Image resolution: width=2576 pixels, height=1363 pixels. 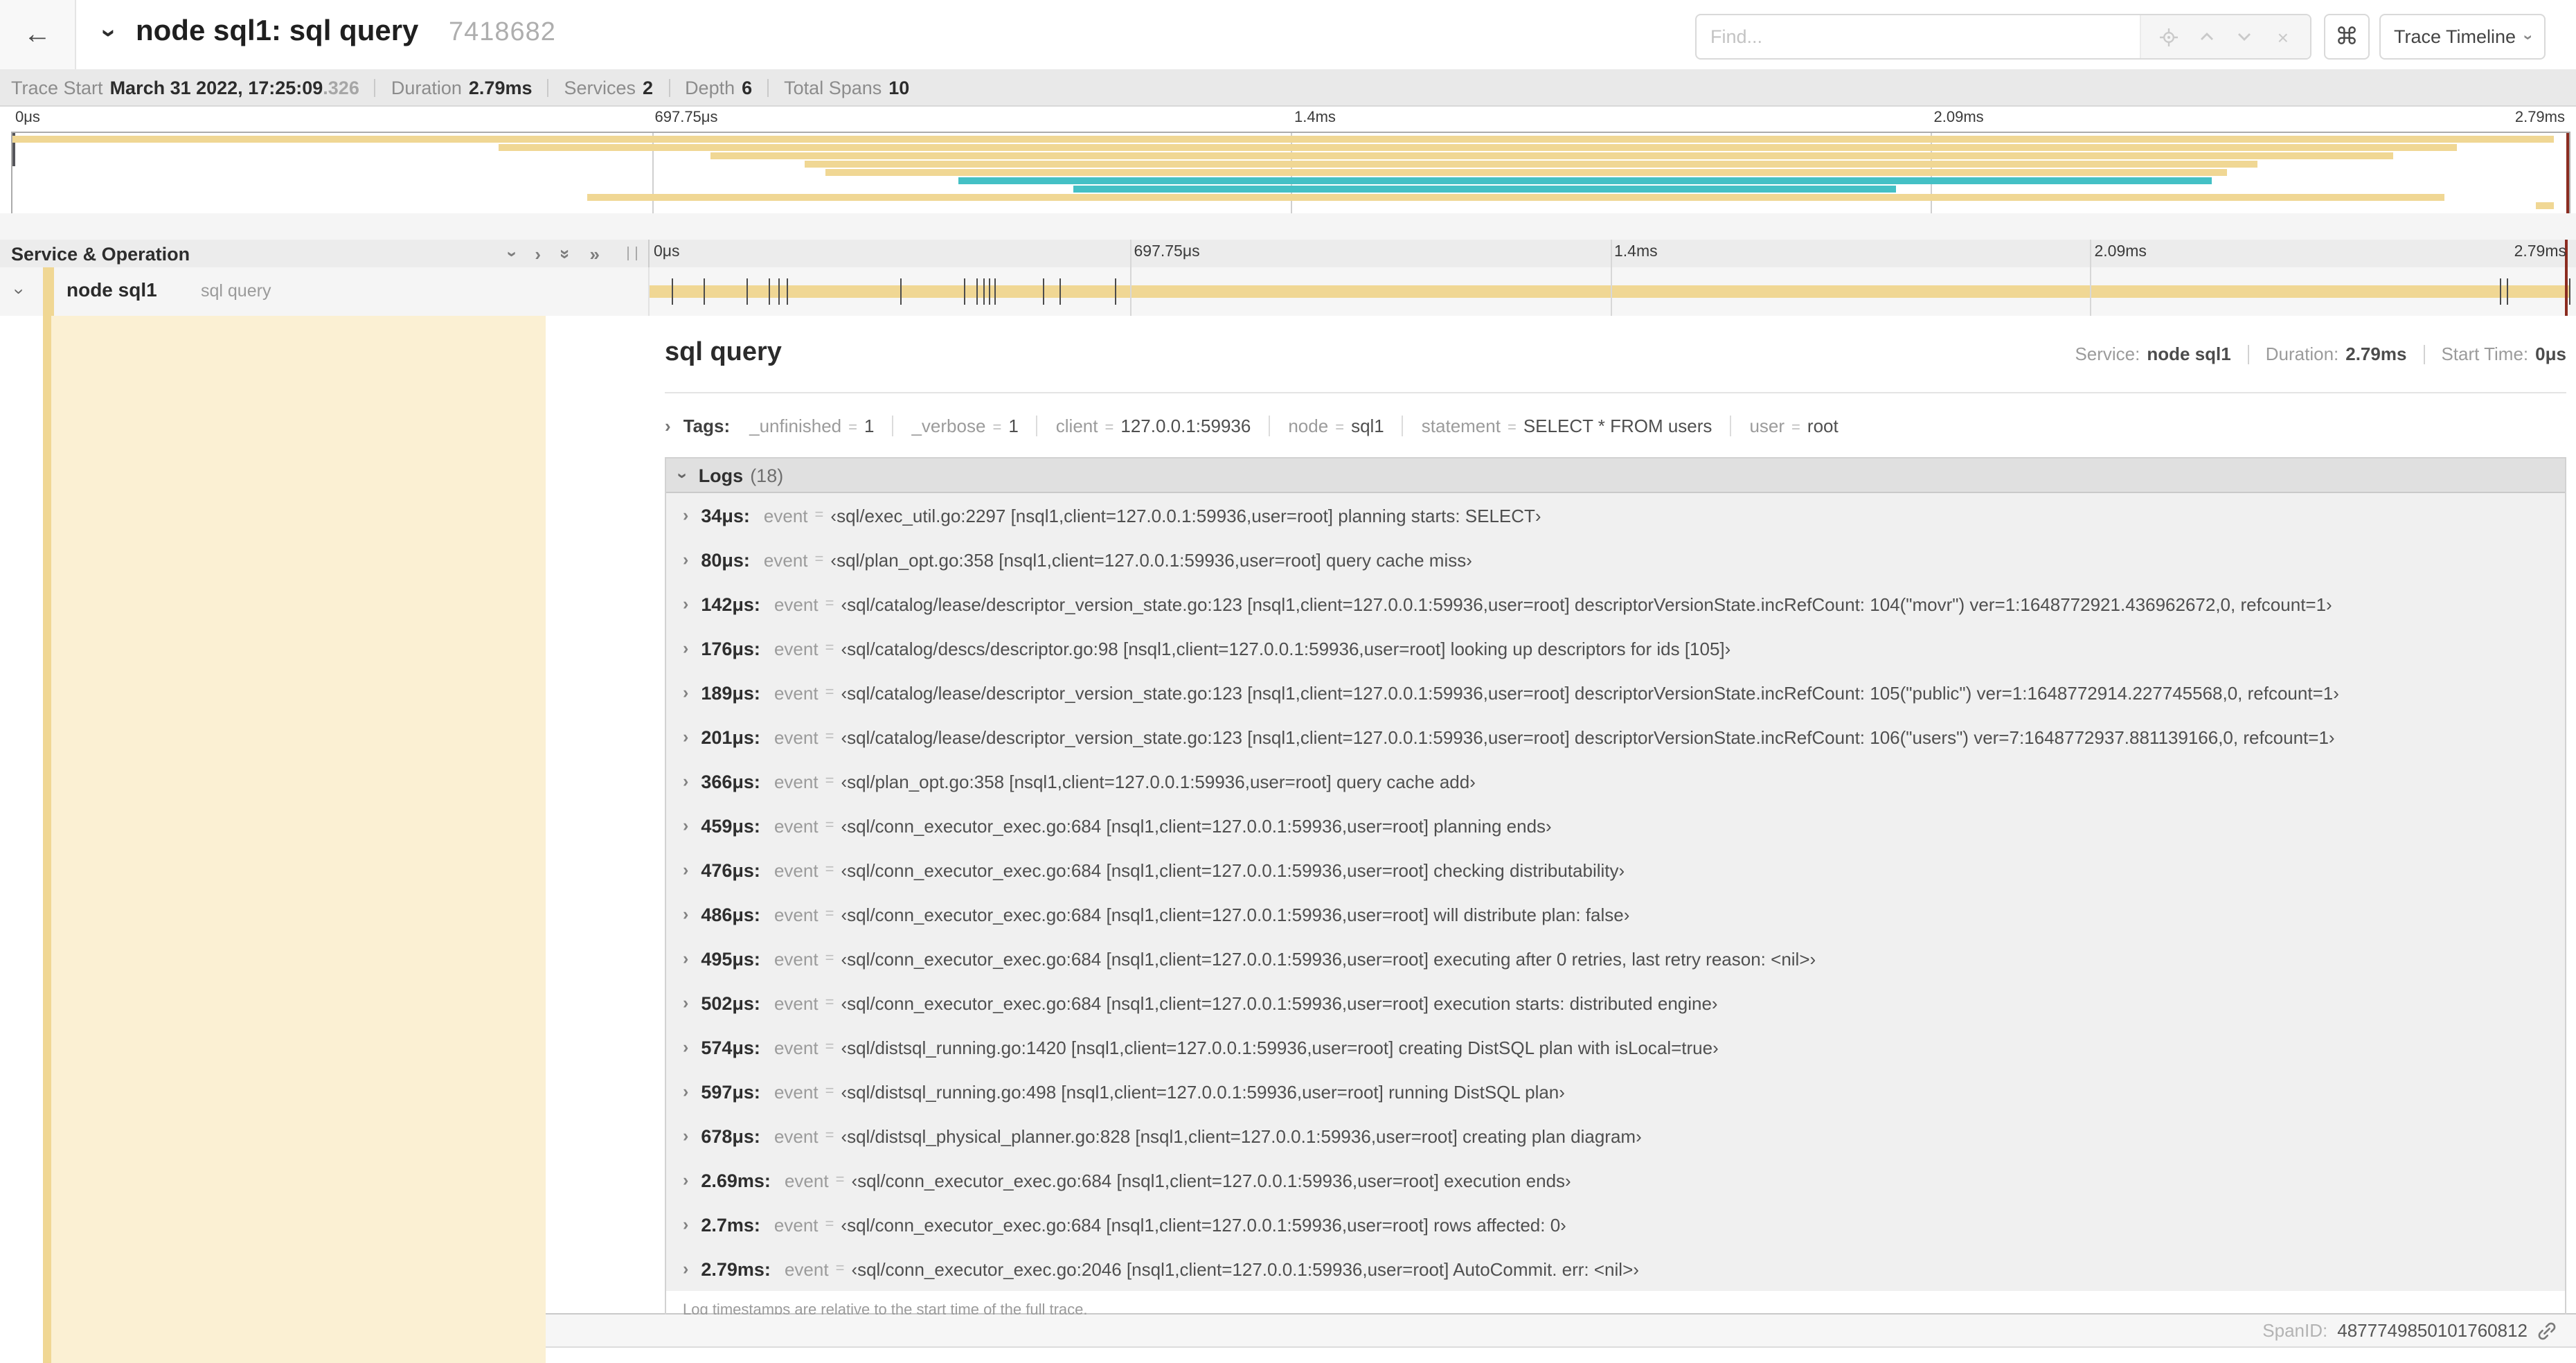 I want to click on tag-key: _unfinished, so click(x=795, y=425).